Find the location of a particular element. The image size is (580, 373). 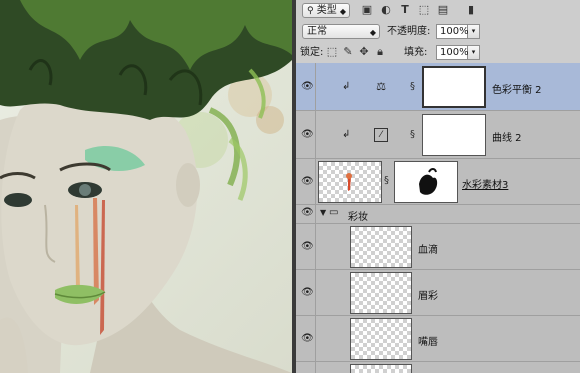

layer-name: 血滴 is located at coordinates (428, 248).